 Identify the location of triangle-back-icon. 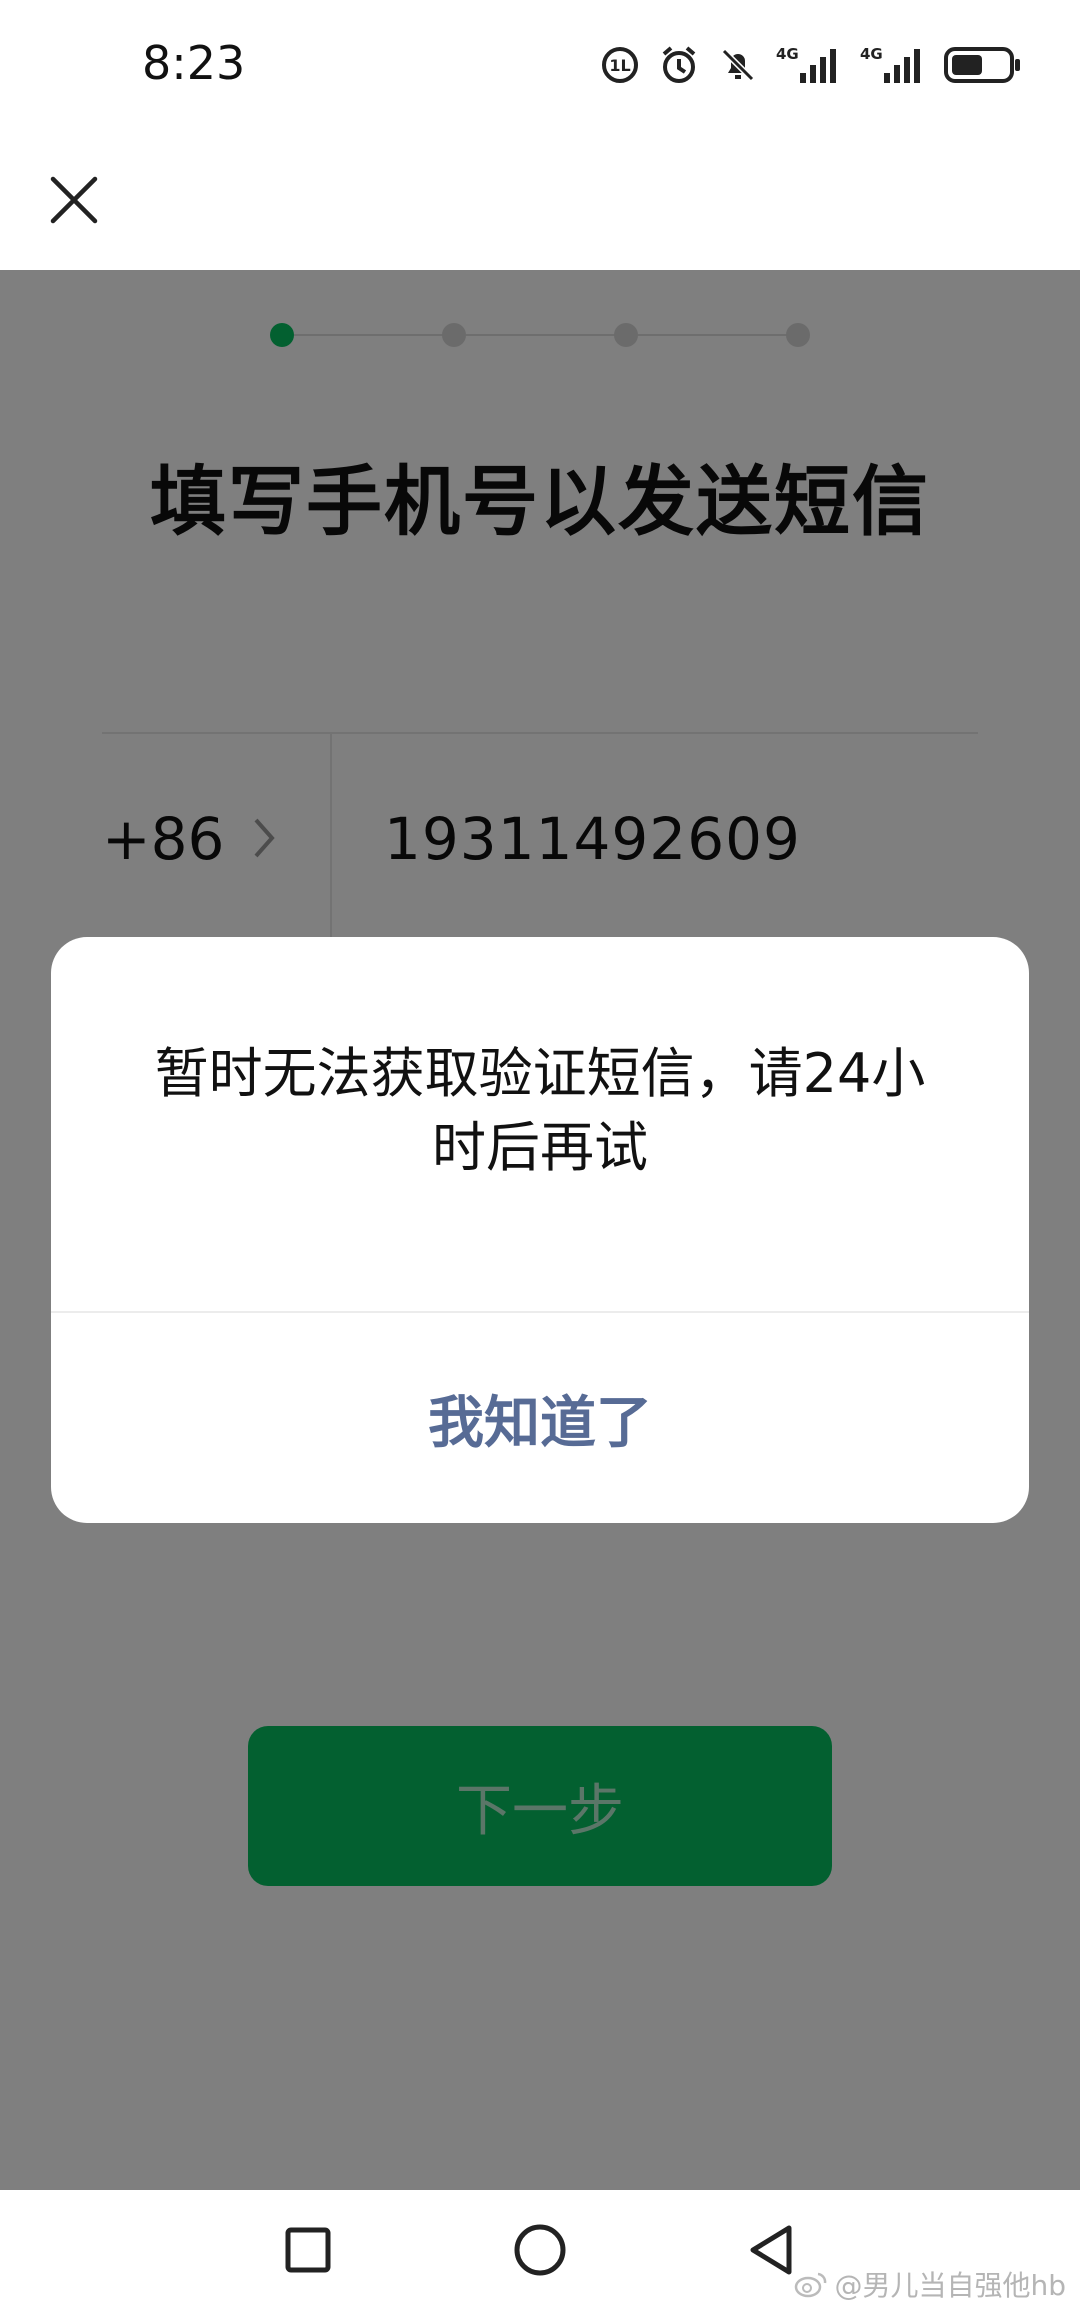
(771, 2250).